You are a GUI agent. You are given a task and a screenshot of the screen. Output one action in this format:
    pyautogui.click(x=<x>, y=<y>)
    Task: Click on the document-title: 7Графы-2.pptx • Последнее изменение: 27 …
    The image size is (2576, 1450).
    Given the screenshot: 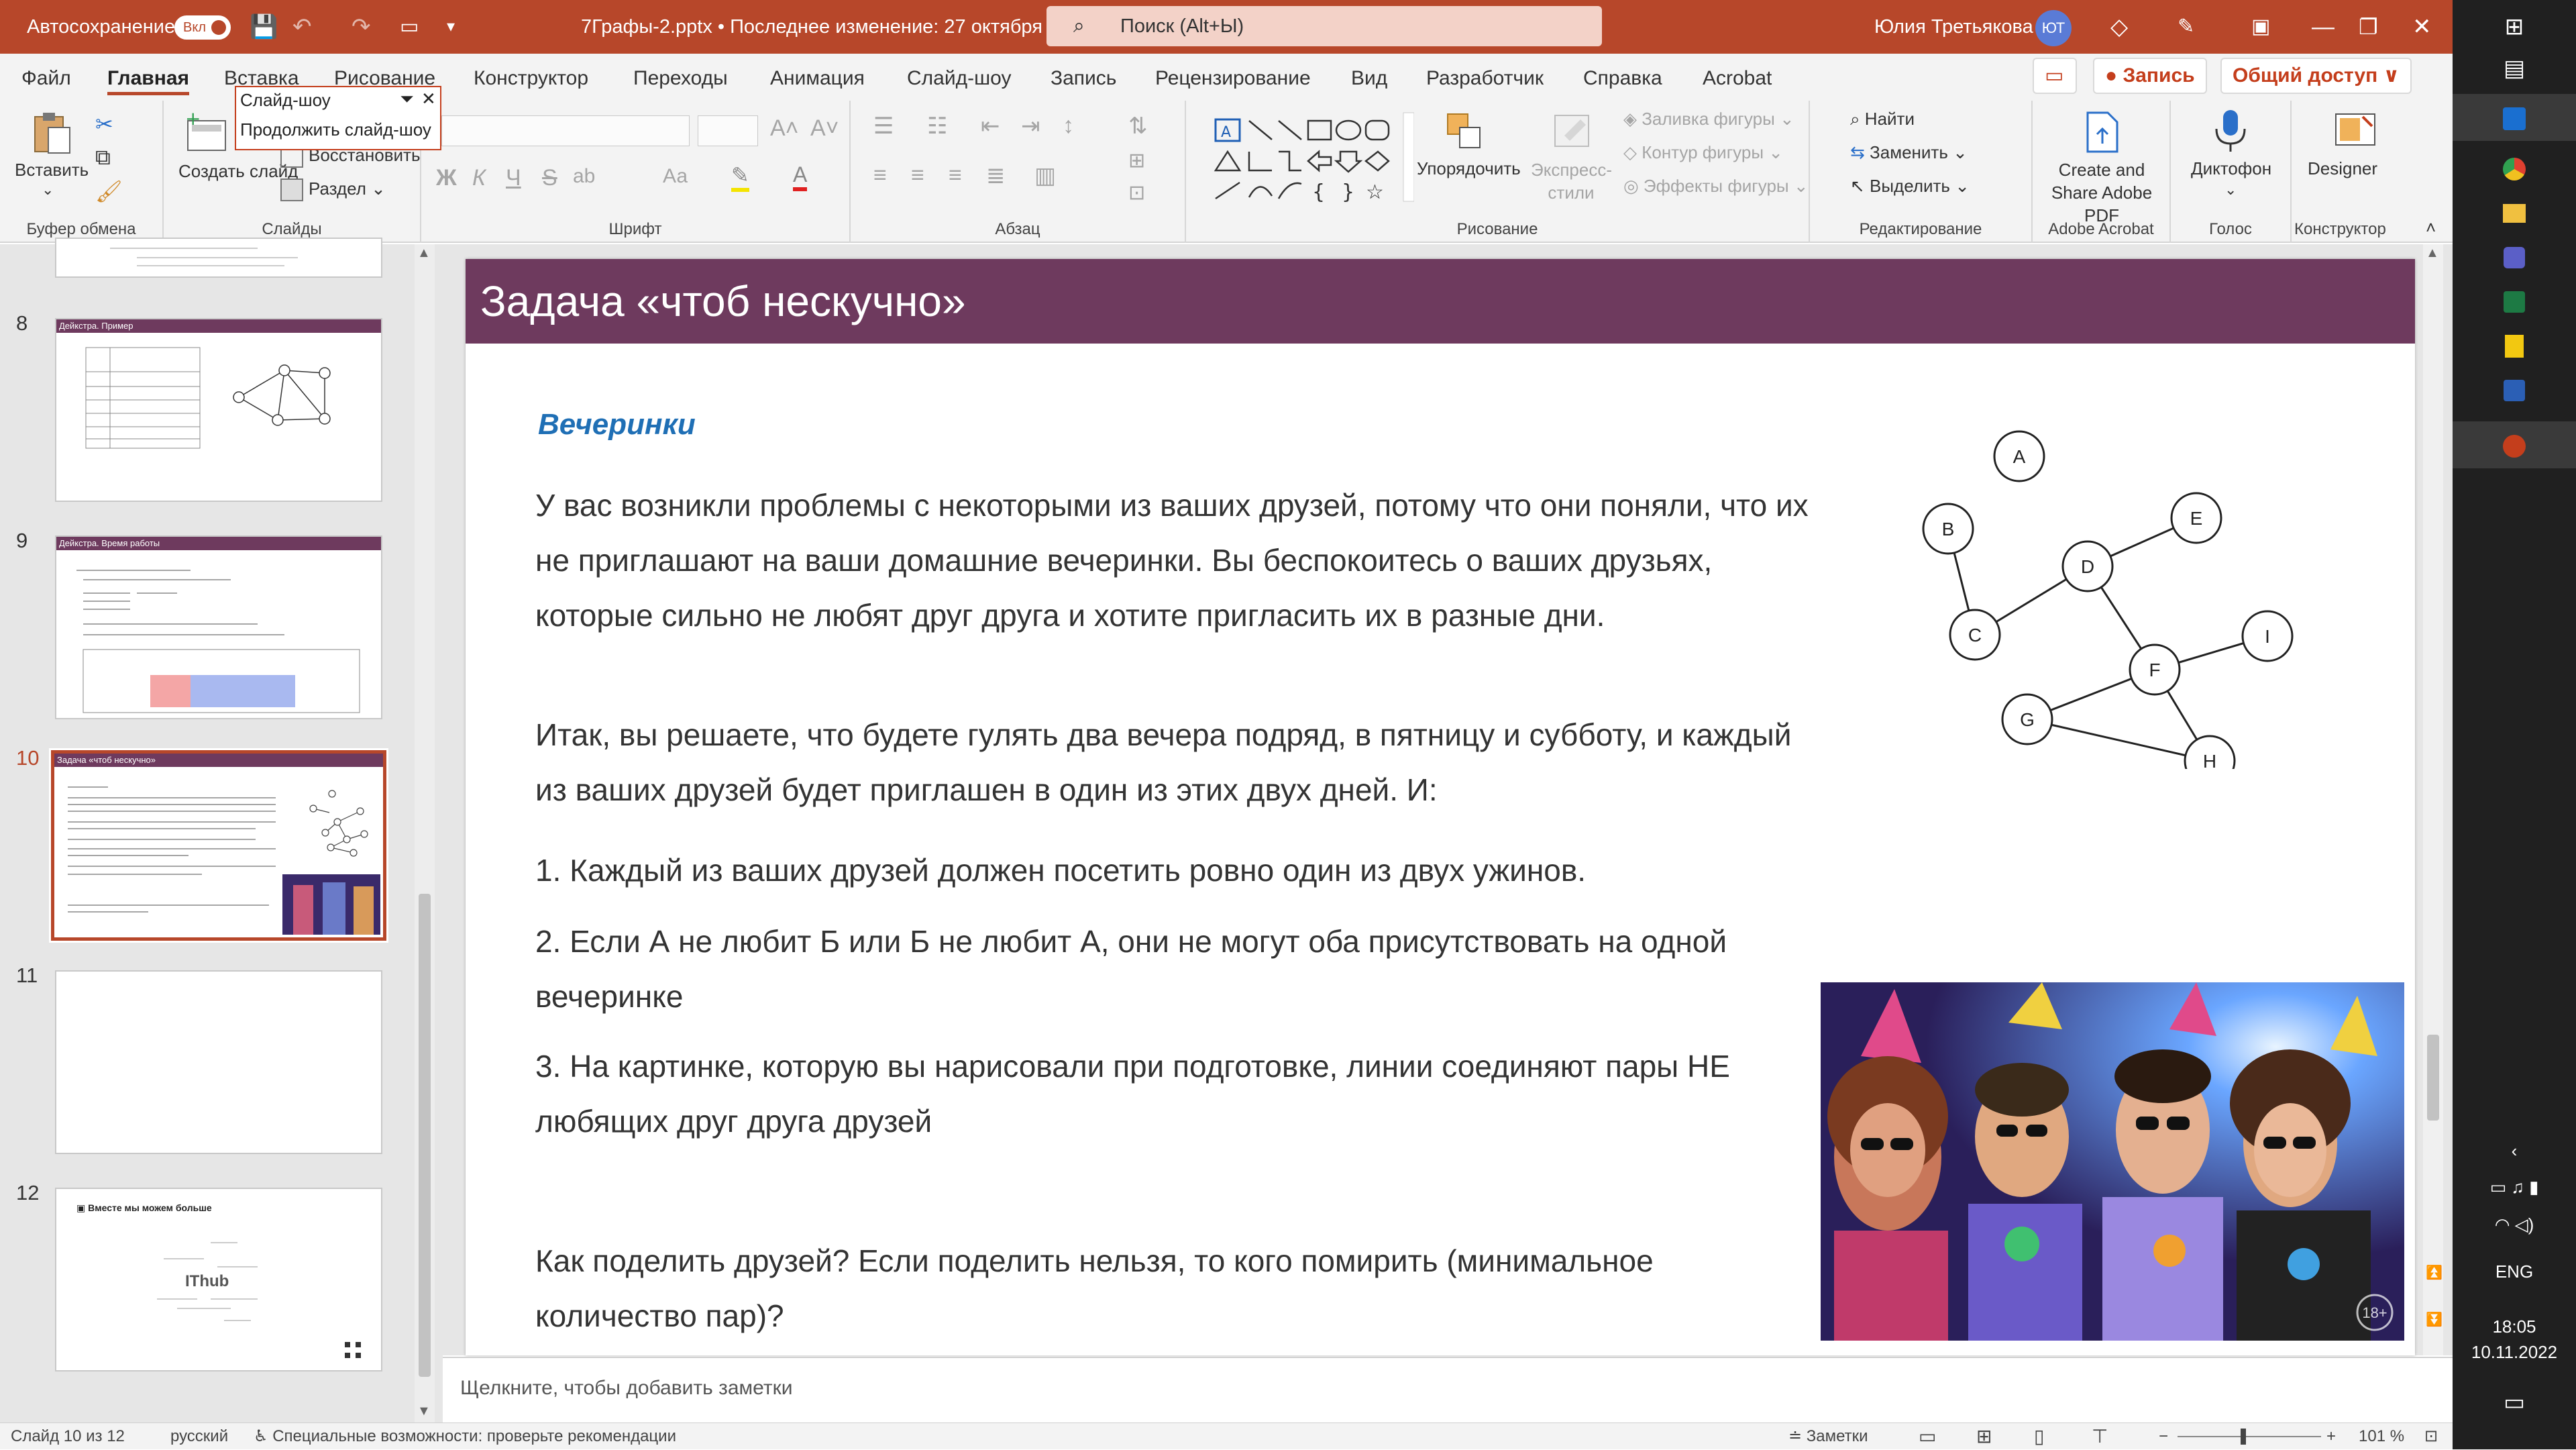 What is the action you would take?
    pyautogui.click(x=821, y=27)
    